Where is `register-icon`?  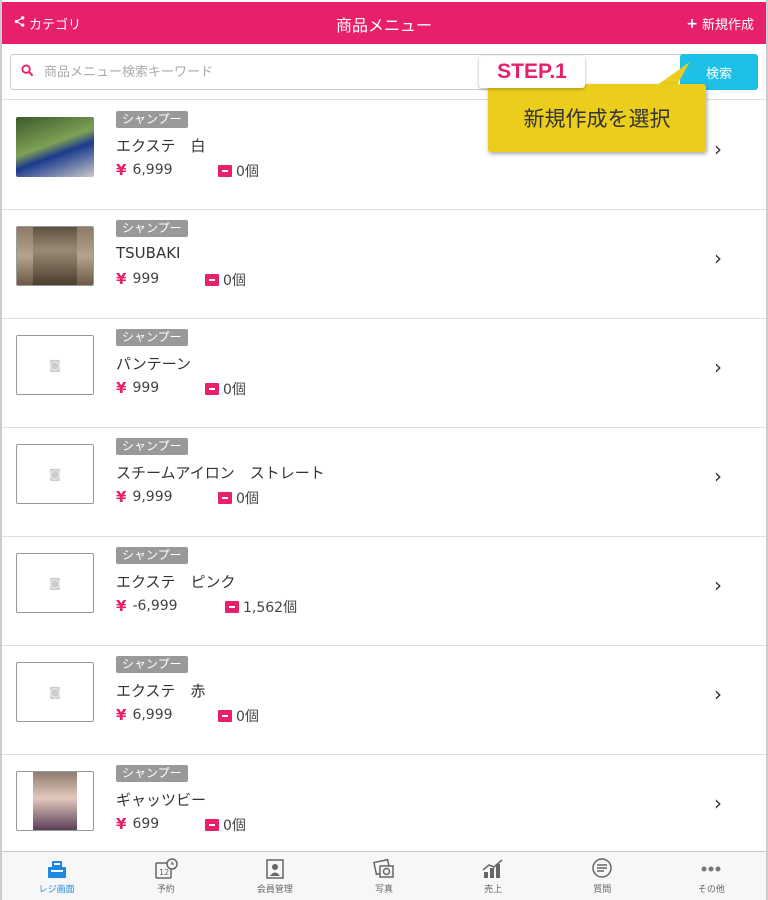 register-icon is located at coordinates (57, 869).